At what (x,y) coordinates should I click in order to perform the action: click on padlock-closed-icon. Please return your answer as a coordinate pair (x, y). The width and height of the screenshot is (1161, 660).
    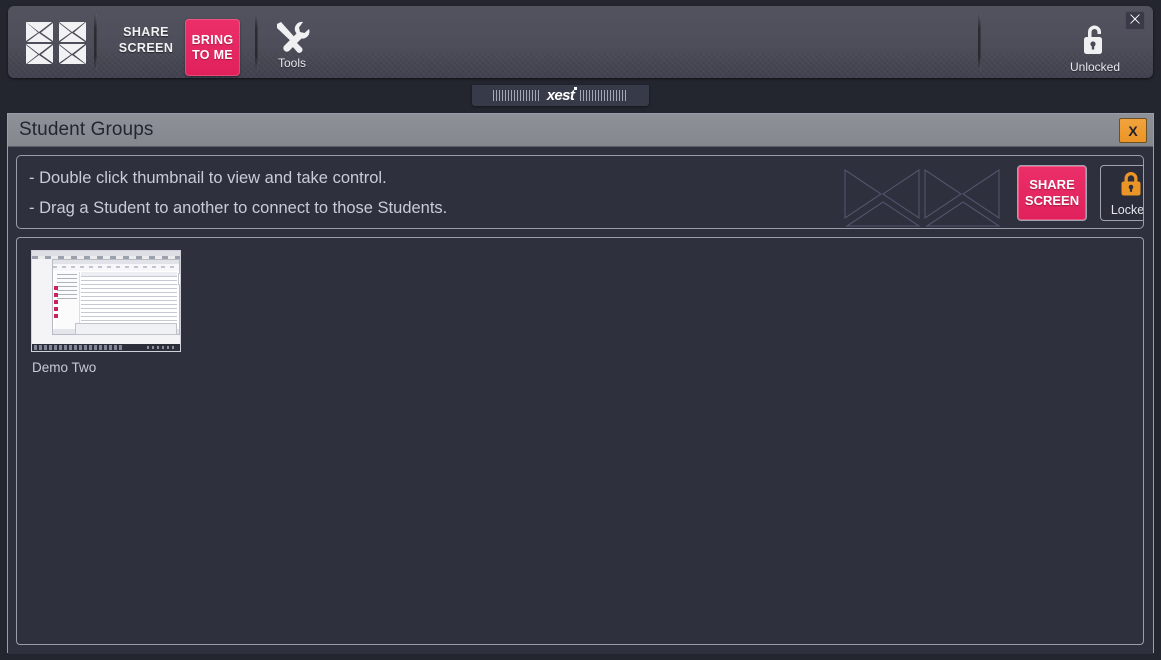
    Looking at the image, I should click on (1130, 185).